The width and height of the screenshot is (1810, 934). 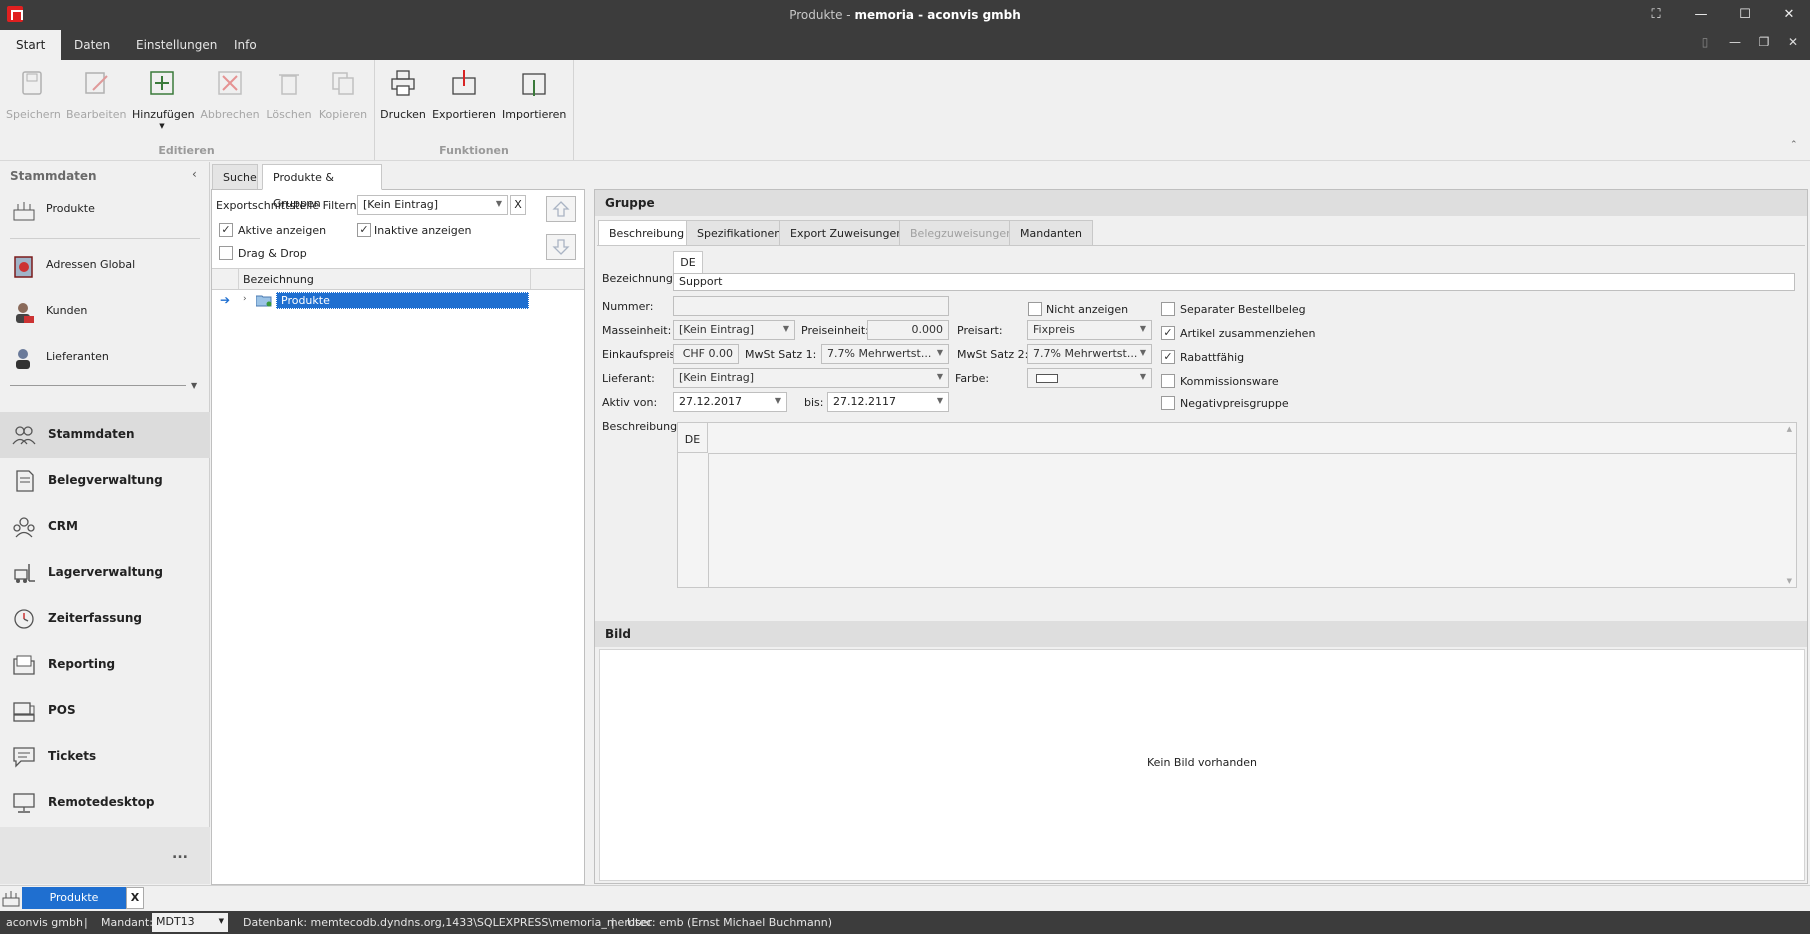 I want to click on show-inactive-label: Inaktive anzeigen, so click(x=423, y=230).